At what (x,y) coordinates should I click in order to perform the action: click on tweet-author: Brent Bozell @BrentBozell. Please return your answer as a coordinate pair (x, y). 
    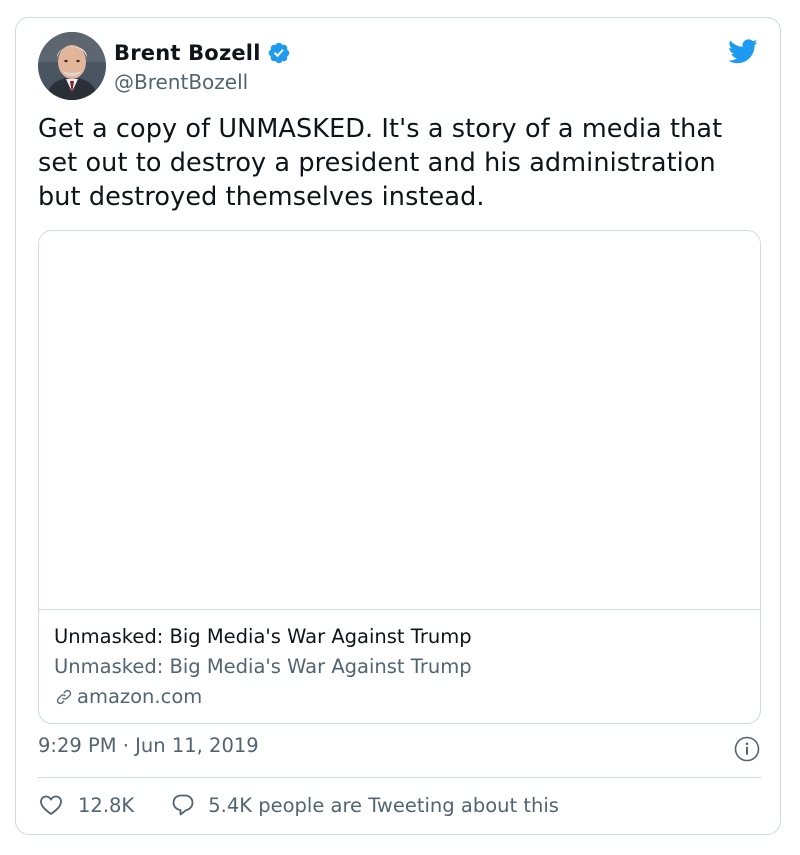
    Looking at the image, I should click on (202, 66).